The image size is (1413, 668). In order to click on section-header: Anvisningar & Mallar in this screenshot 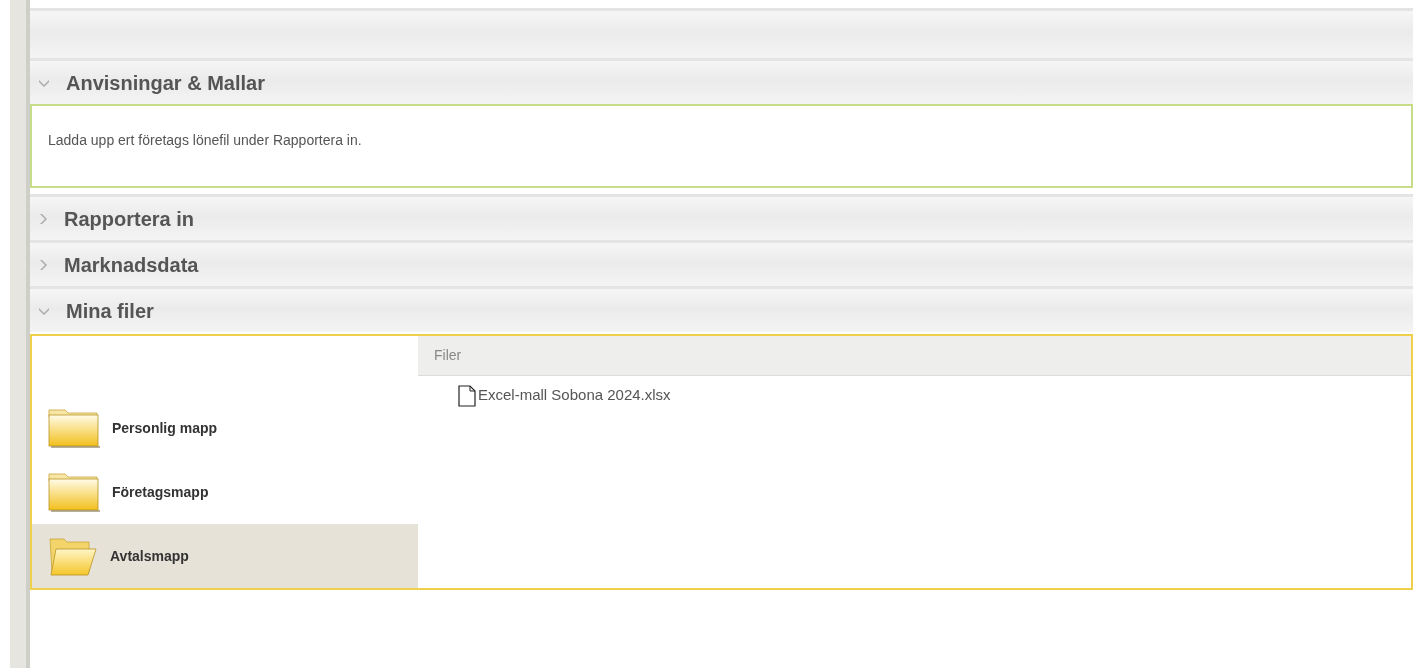, I will do `click(721, 81)`.